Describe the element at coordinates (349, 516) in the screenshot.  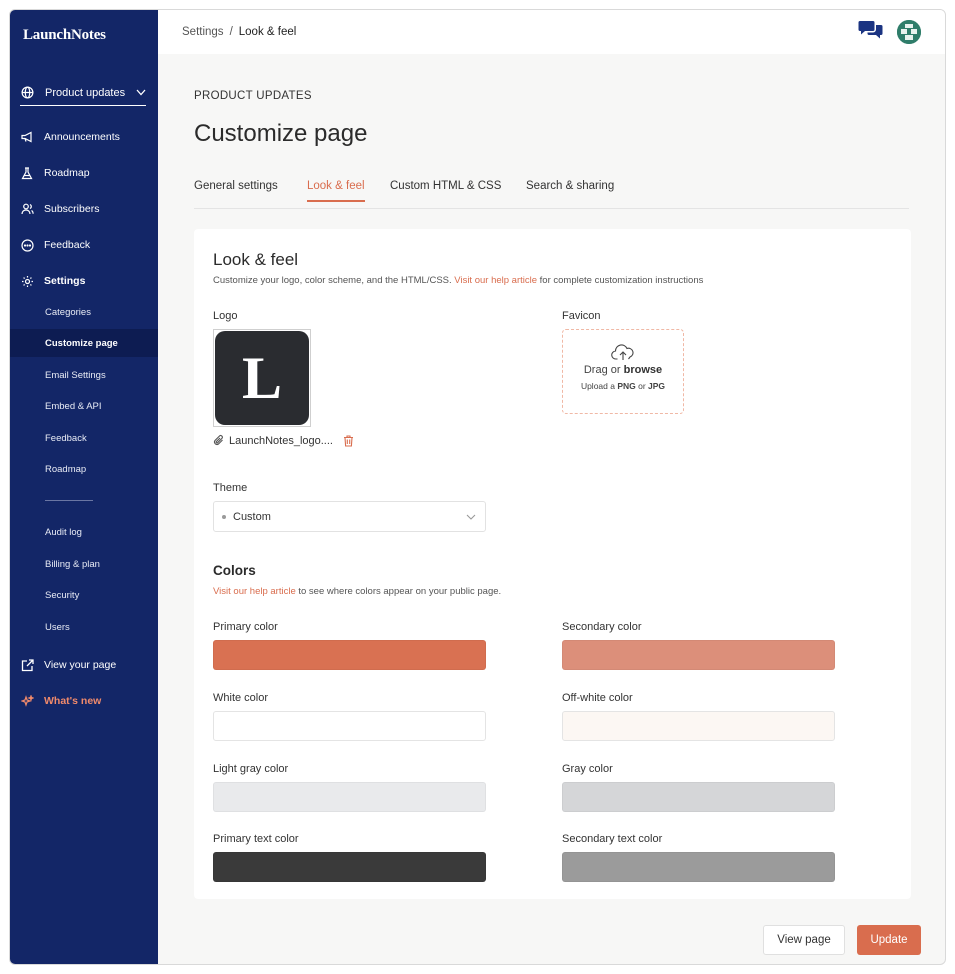
I see `theme-select: Custom` at that location.